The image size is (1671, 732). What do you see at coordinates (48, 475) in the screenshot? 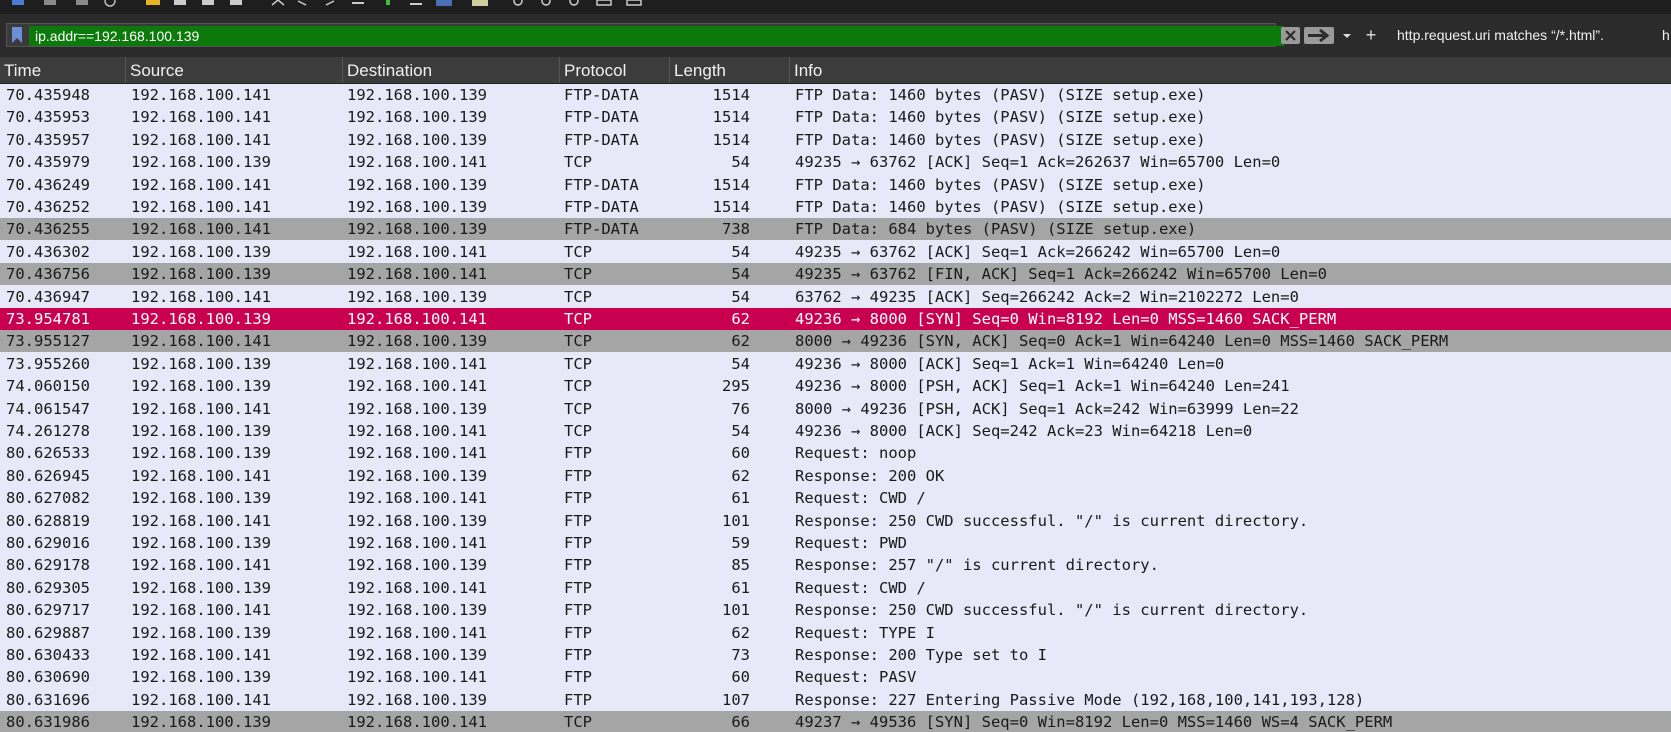
I see `cell-time: 80.626945` at bounding box center [48, 475].